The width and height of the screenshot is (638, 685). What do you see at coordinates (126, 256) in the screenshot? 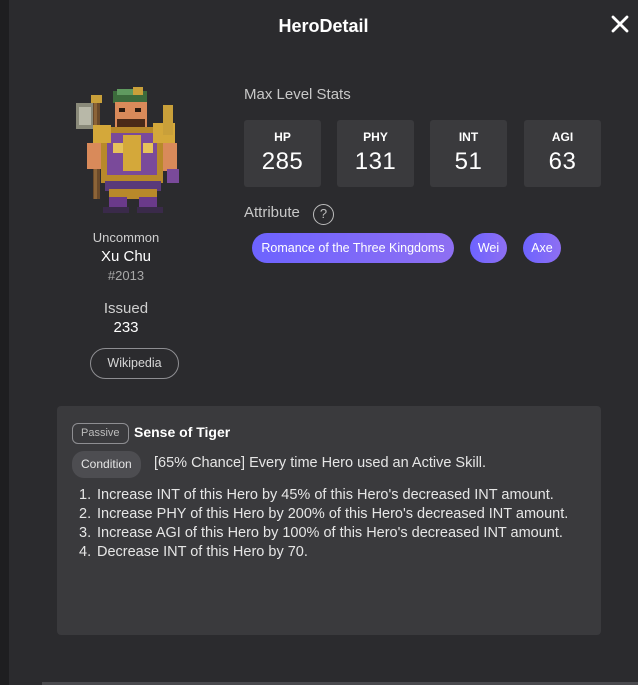
I see `hero-name: Xu Chu` at bounding box center [126, 256].